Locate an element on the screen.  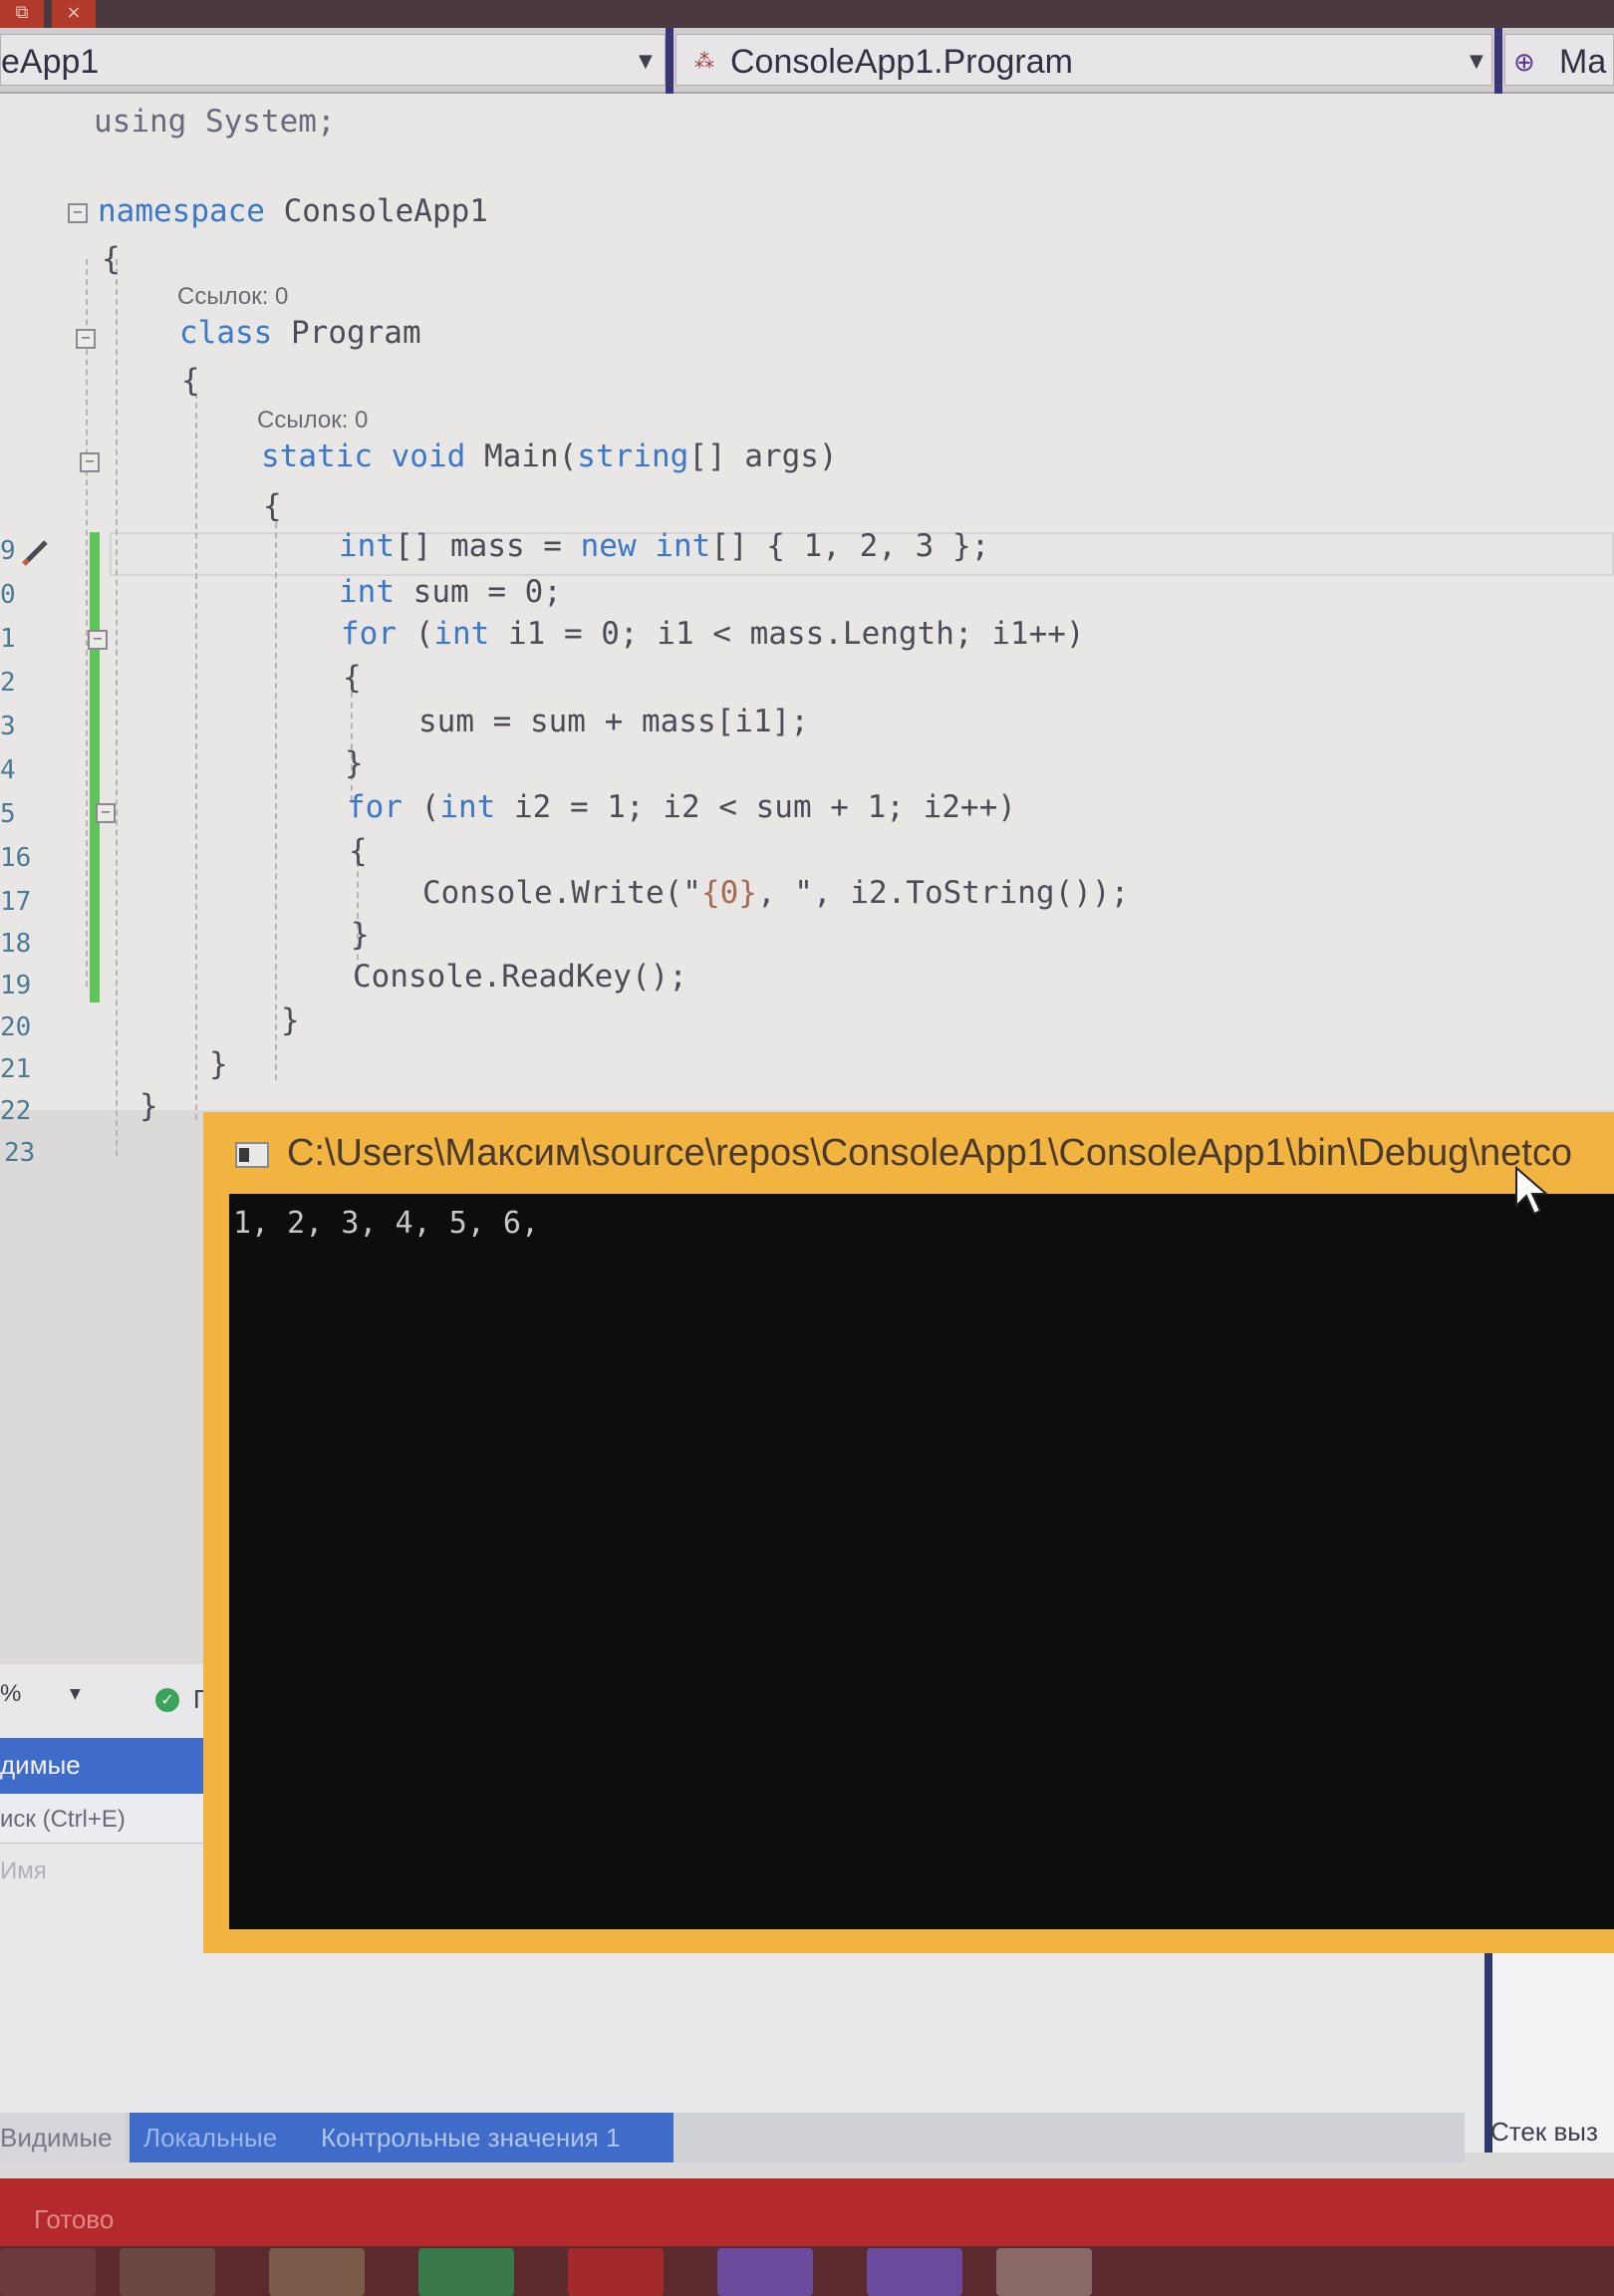
line-number: 1 is located at coordinates (8, 639).